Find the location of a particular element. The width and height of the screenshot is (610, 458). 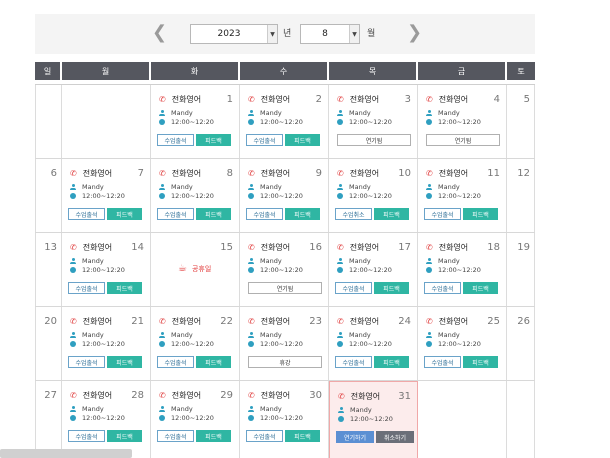

month-select: 8 ▼ is located at coordinates (330, 34).